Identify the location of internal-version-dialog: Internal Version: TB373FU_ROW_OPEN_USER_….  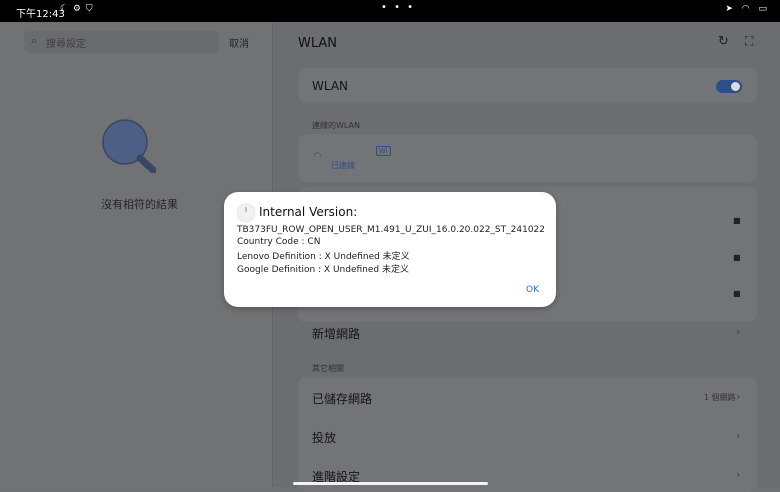
(390, 249).